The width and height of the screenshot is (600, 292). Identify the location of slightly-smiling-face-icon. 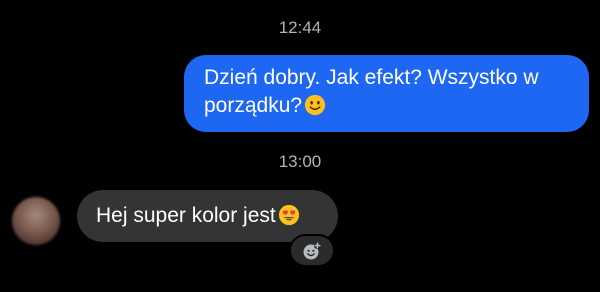
(315, 105).